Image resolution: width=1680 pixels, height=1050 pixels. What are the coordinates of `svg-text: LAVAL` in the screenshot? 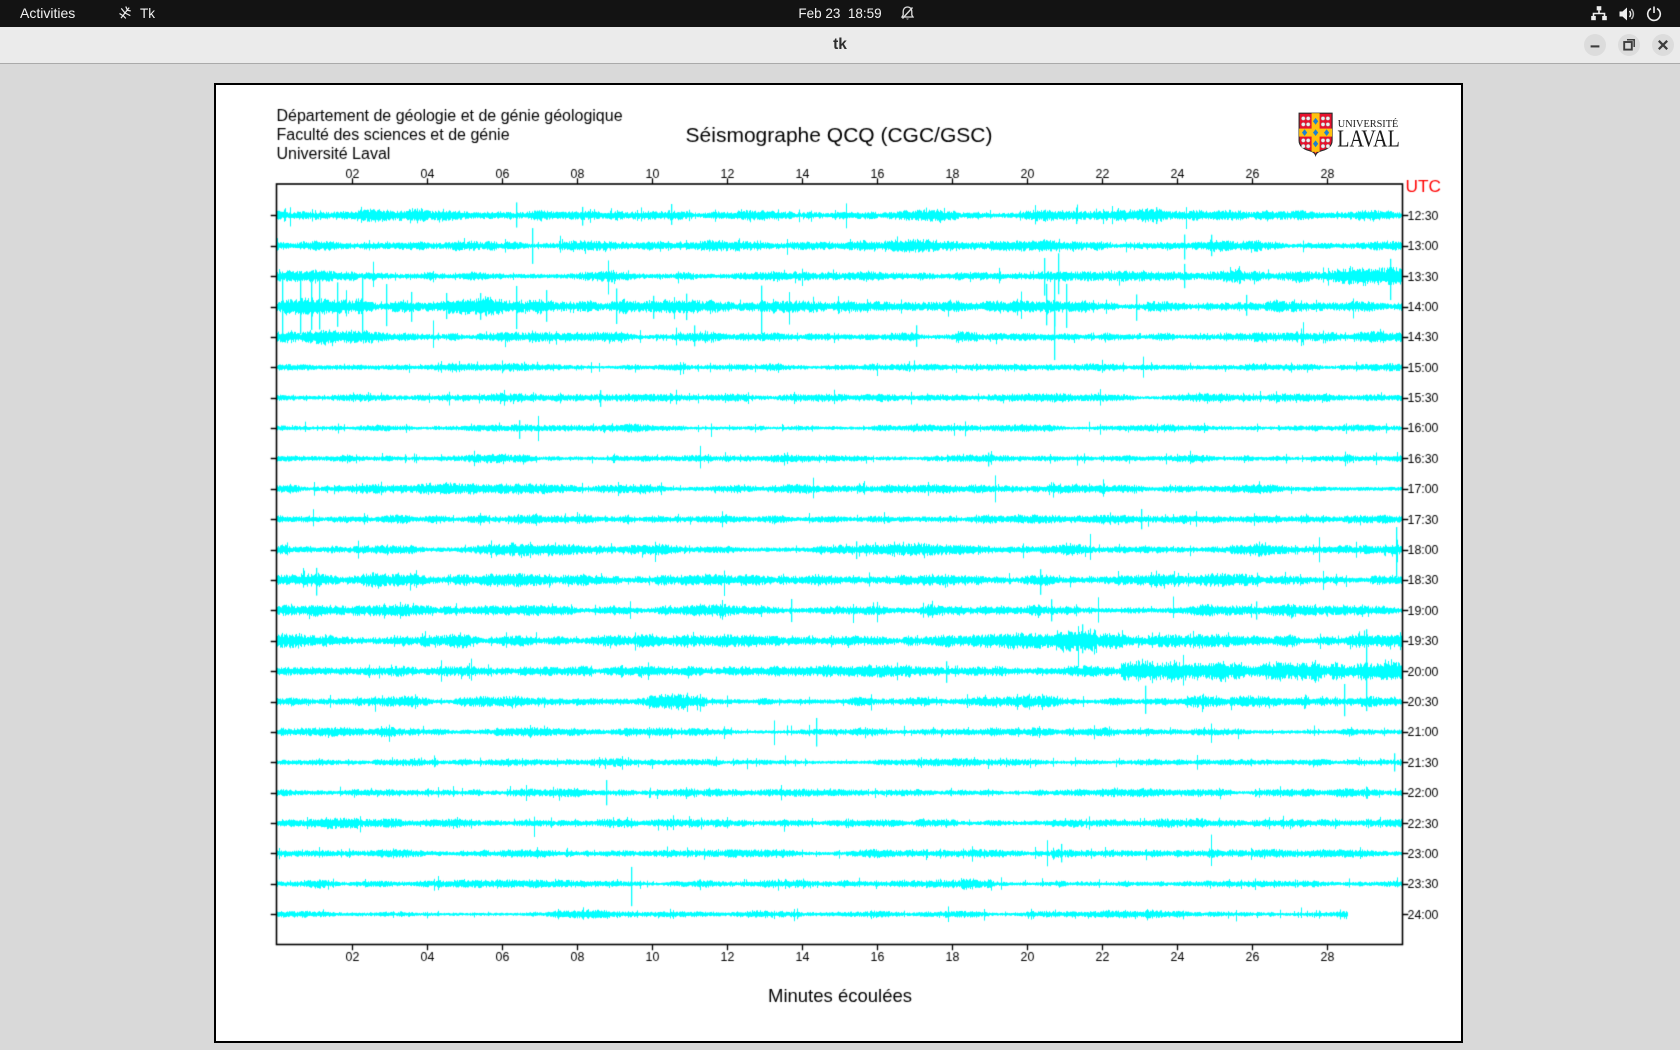 It's located at (1368, 139).